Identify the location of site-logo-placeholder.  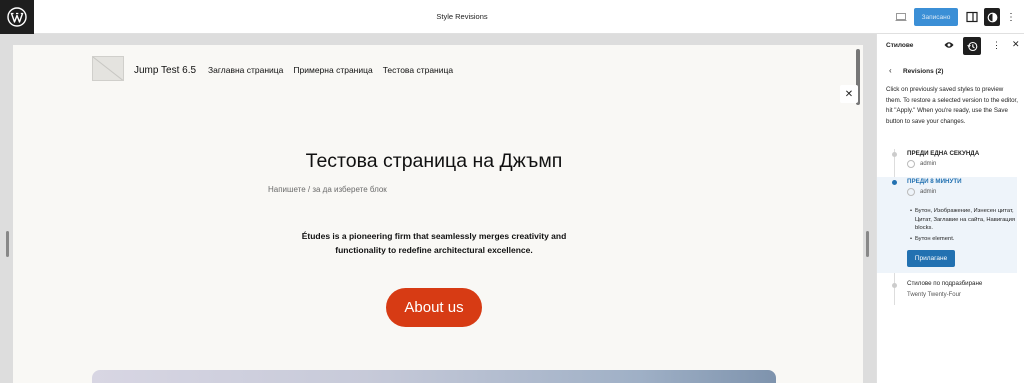
(108, 68).